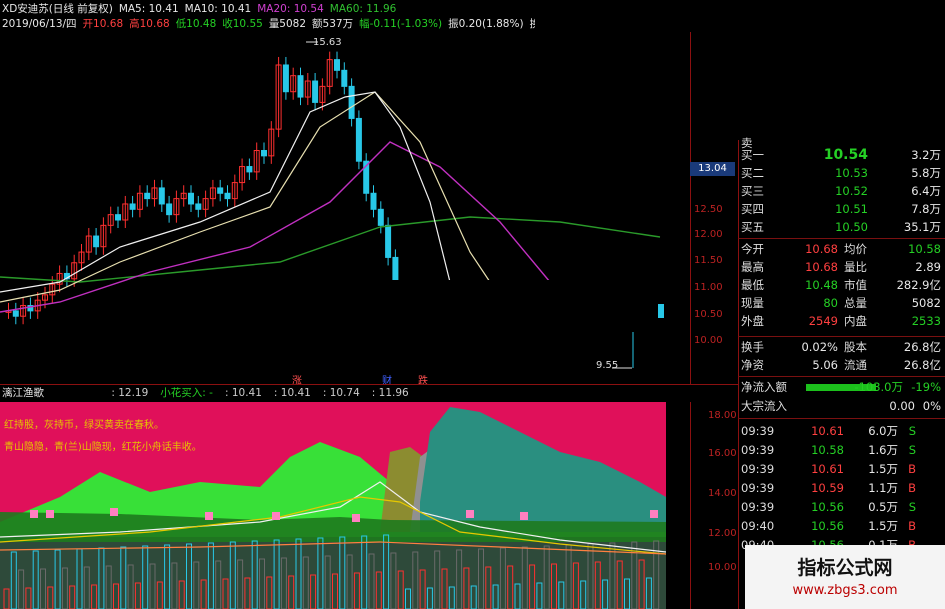  Describe the element at coordinates (722, 415) in the screenshot. I see `sub-y-tick: 18.00` at that location.